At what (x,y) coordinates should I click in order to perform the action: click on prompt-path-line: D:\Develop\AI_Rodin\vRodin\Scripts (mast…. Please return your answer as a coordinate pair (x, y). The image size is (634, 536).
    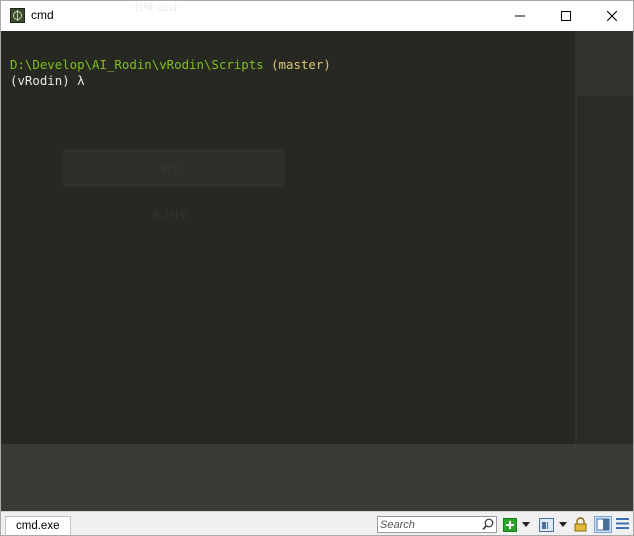
    Looking at the image, I should click on (170, 64).